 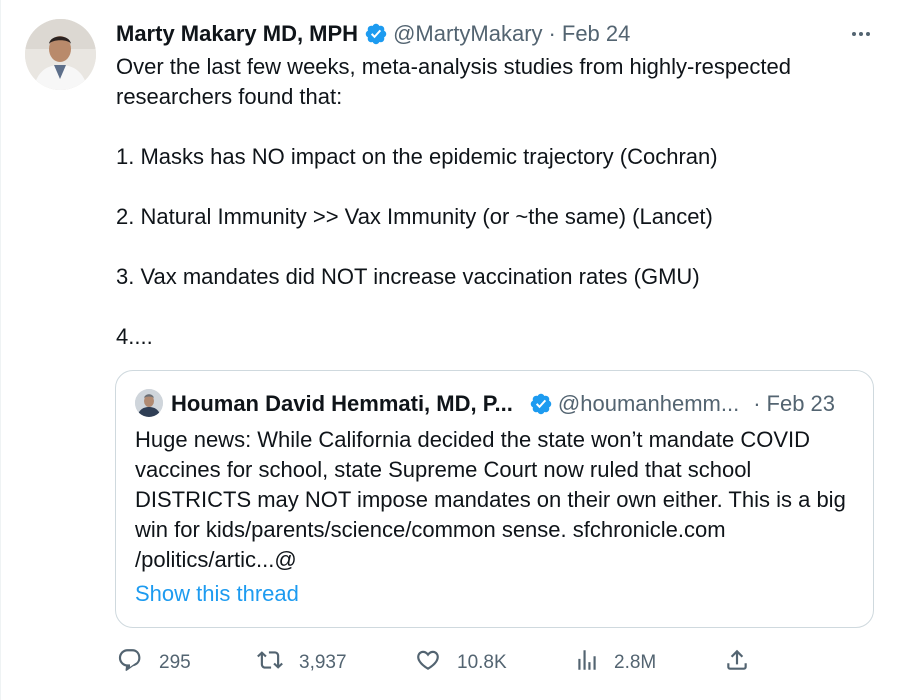 I want to click on like-count: 10.8K, so click(x=482, y=662).